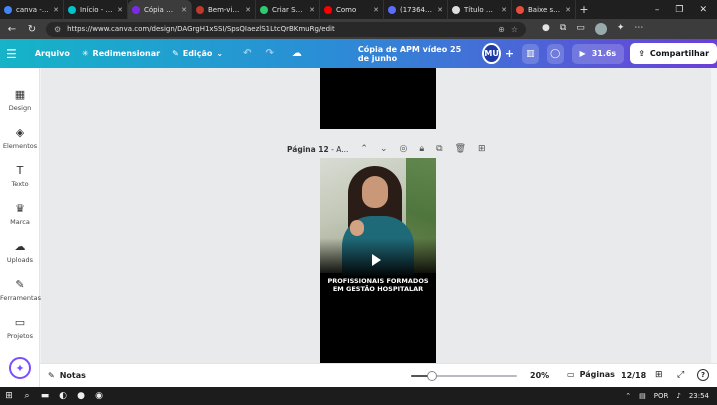 This screenshot has width=717, height=405. Describe the element at coordinates (501, 29) in the screenshot. I see `zoom-icon: ⊕` at that location.